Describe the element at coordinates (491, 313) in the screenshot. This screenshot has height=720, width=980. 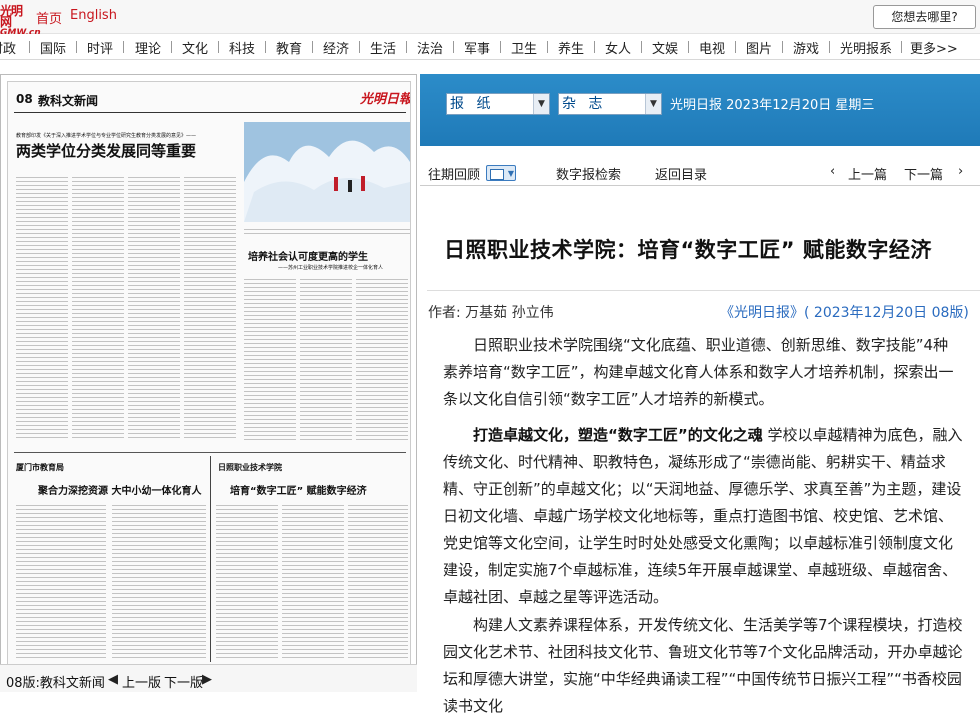
I see `article-byline: 作者: 万基茹 孙立伟` at that location.